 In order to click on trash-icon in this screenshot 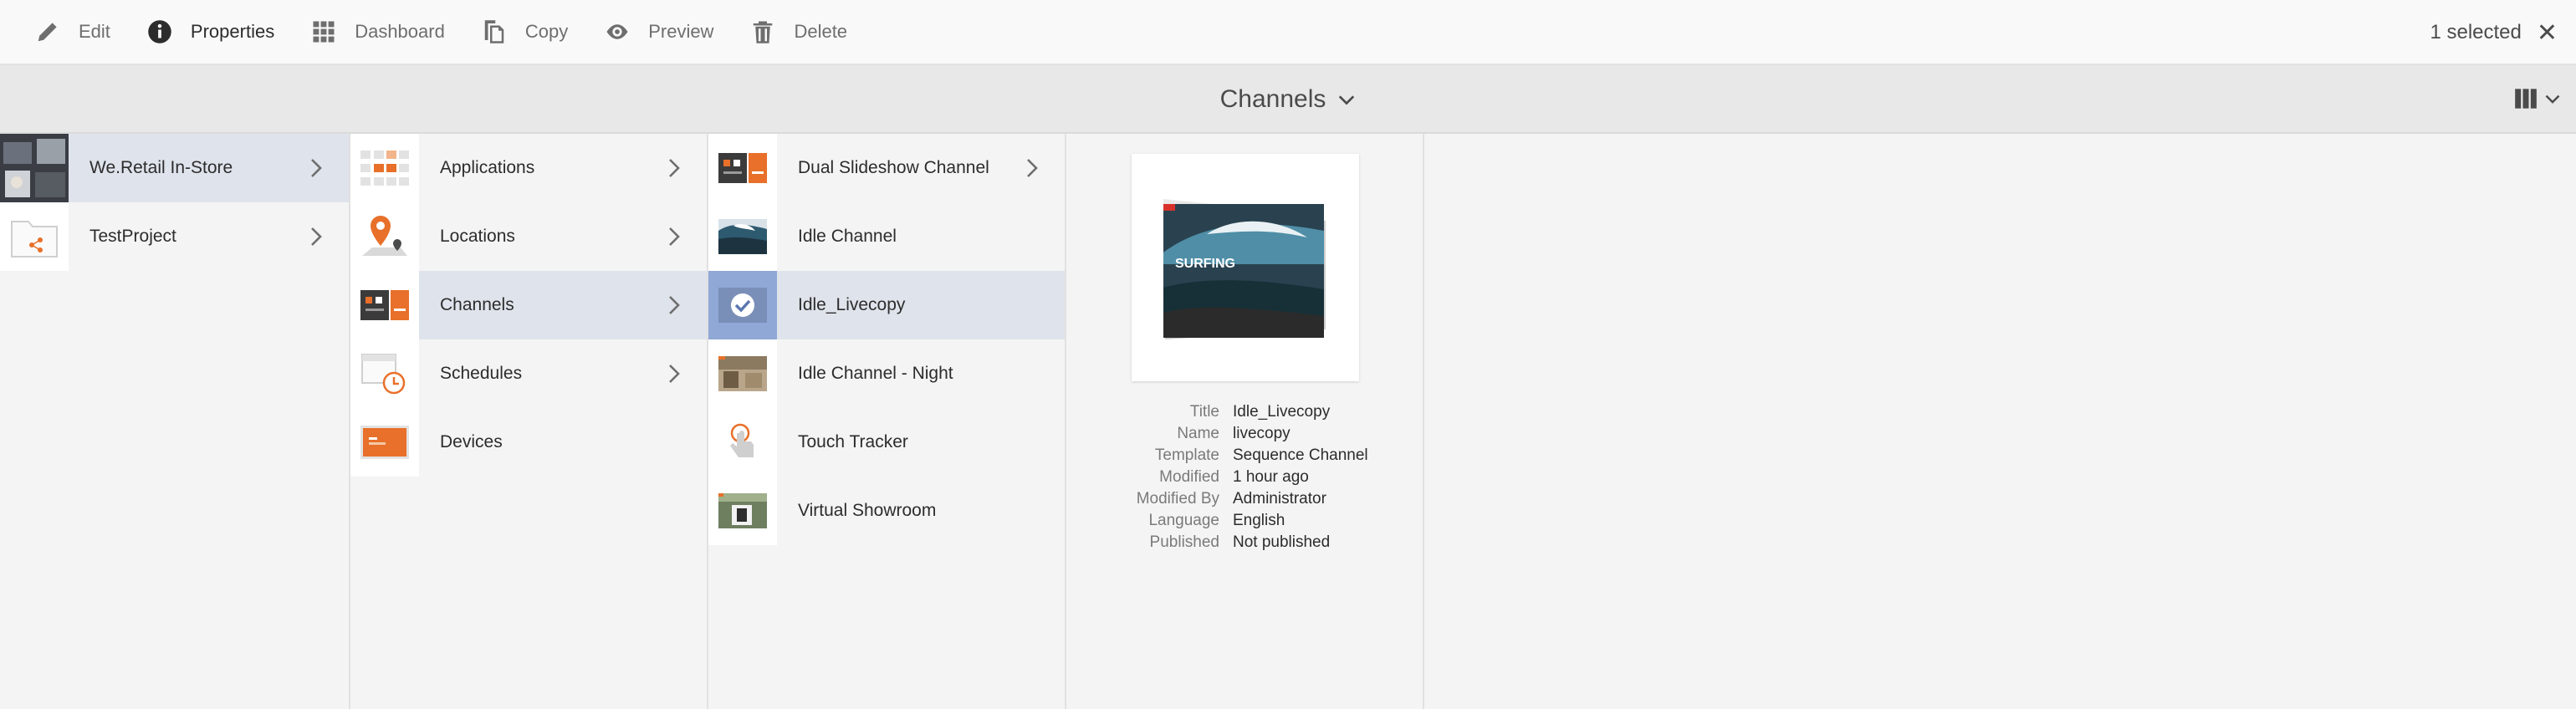, I will do `click(763, 32)`.